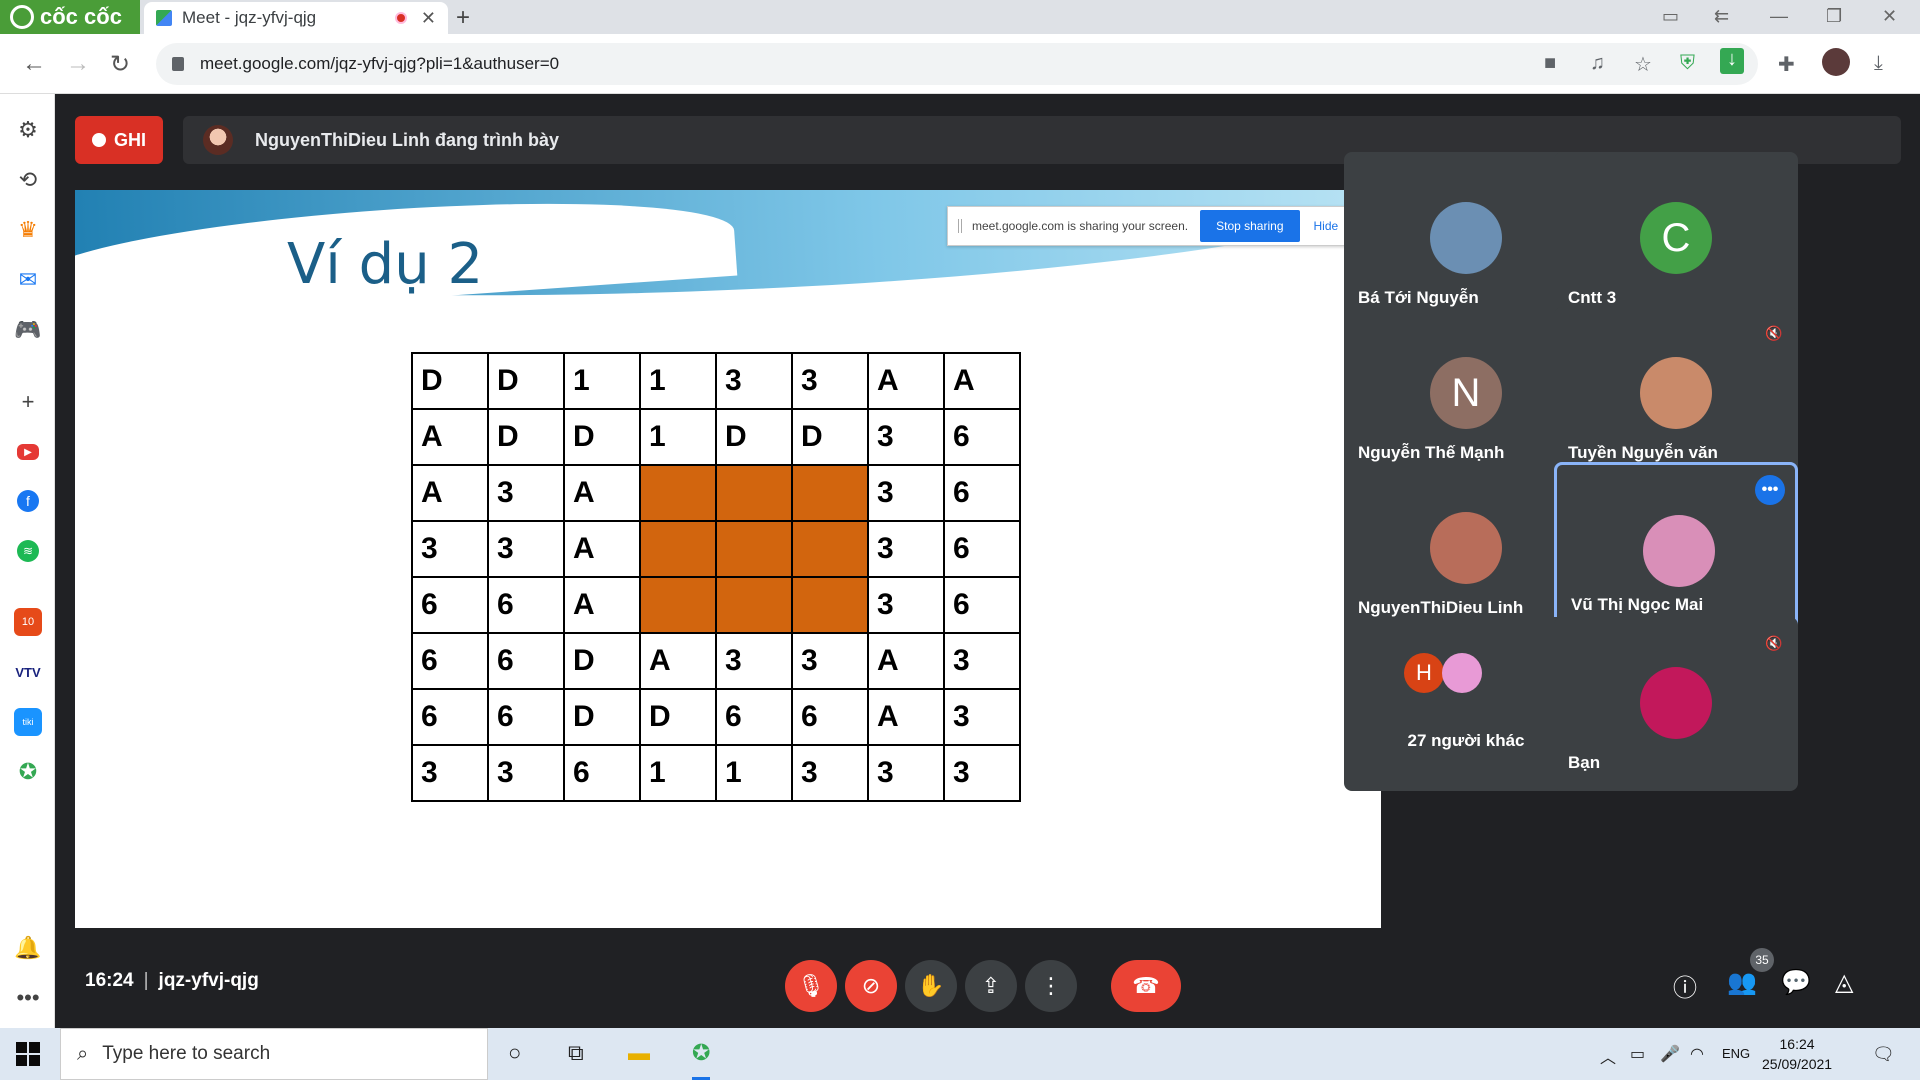  Describe the element at coordinates (678, 381) in the screenshot. I see `grid-cell: 1` at that location.